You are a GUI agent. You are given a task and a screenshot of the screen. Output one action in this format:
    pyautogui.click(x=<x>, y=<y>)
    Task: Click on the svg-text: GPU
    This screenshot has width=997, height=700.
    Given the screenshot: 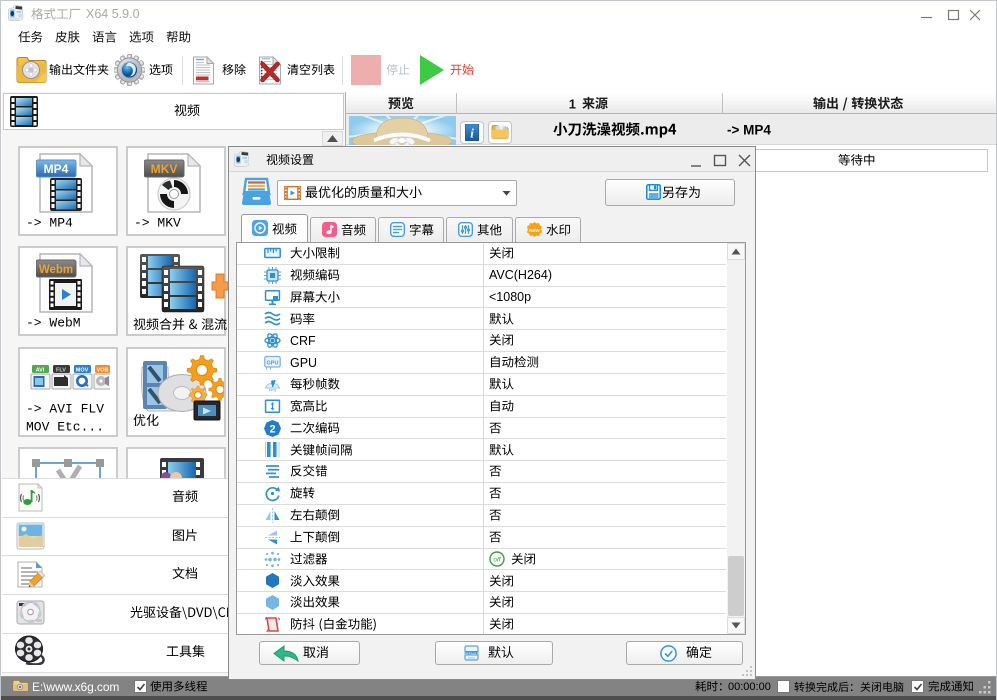 What is the action you would take?
    pyautogui.click(x=273, y=364)
    